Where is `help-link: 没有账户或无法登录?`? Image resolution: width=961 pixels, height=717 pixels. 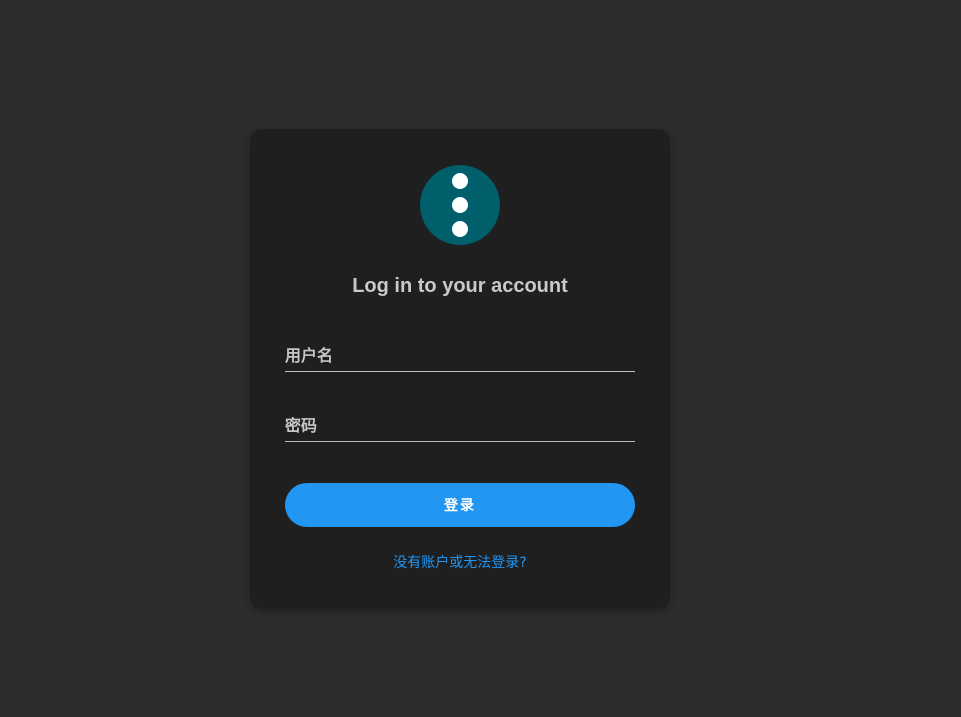
help-link: 没有账户或无法登录? is located at coordinates (460, 562).